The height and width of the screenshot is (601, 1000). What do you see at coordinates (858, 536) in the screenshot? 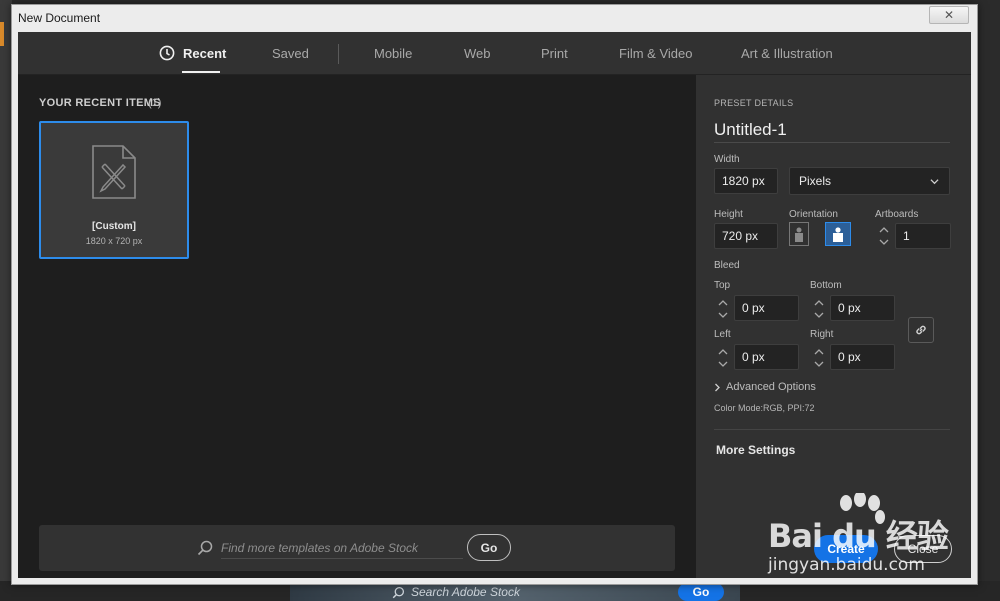
I see `watermark-brand: Bai du 经验` at bounding box center [858, 536].